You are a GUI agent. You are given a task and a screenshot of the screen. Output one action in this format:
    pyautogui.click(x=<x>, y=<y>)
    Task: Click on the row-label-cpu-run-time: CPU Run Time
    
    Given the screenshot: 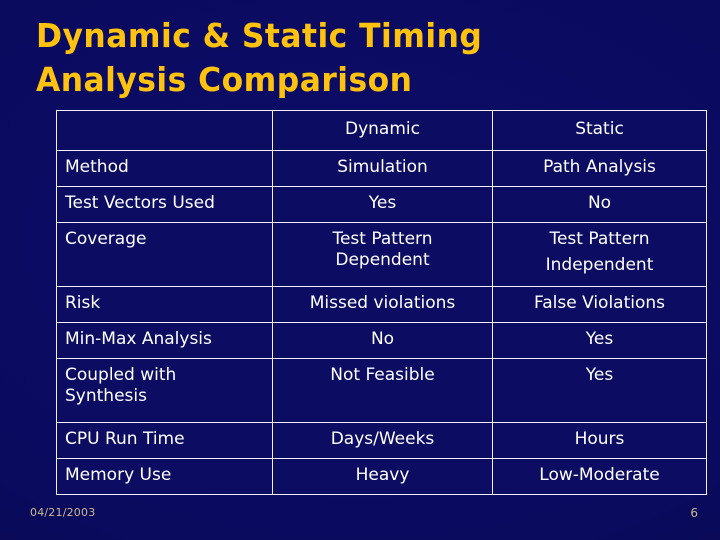 What is the action you would take?
    pyautogui.click(x=164, y=440)
    